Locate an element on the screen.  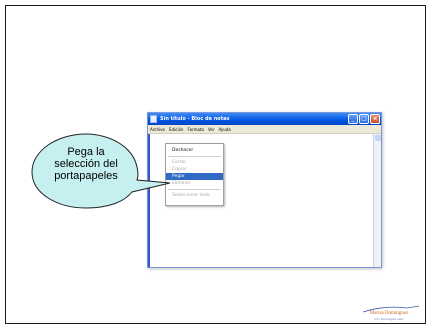
callout-line: Pega la is located at coordinates (86, 152).